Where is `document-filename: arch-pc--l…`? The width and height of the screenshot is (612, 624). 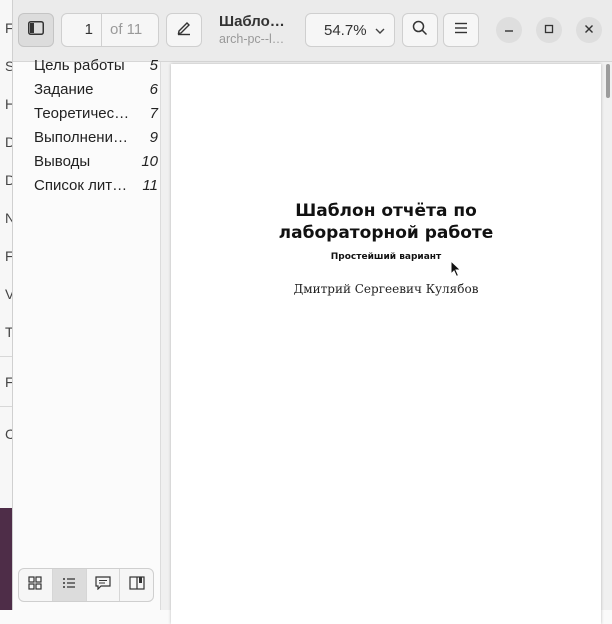 document-filename: arch-pc--l… is located at coordinates (252, 39).